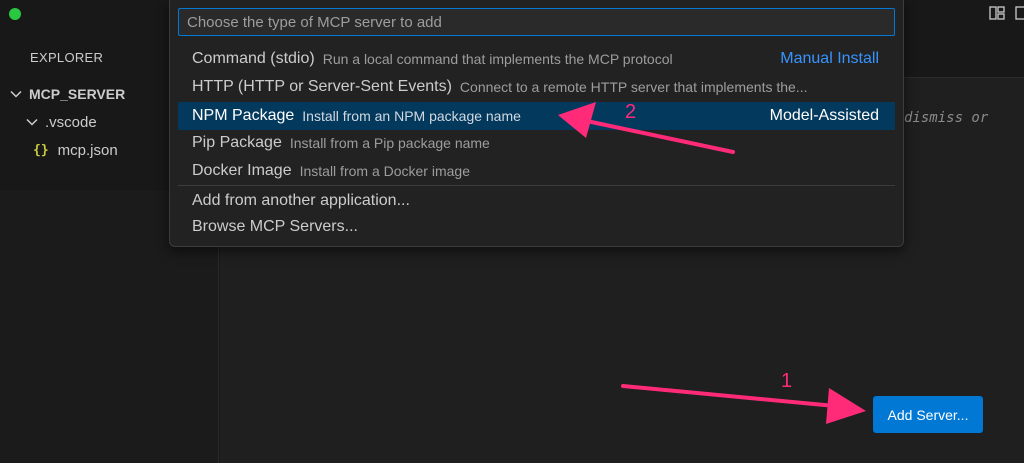  Describe the element at coordinates (322, 86) in the screenshot. I see `item-label: HTTP (HTTP or Server-Sent Events)` at that location.